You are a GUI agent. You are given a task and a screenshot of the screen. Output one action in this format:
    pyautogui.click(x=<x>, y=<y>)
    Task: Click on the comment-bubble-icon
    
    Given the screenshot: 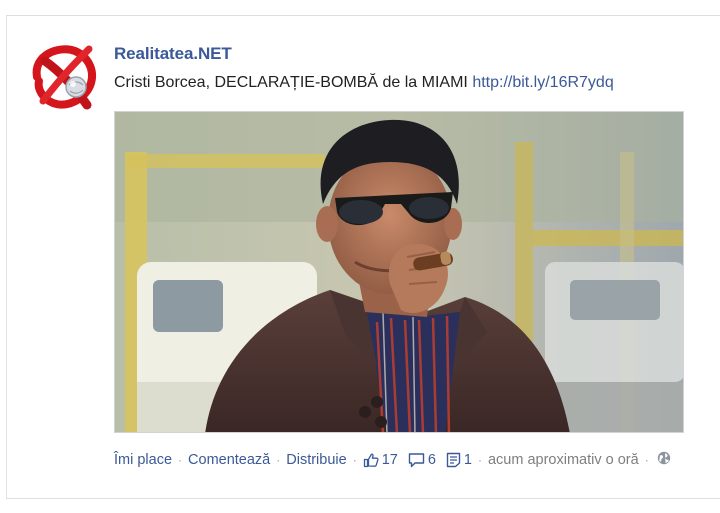 What is the action you would take?
    pyautogui.click(x=416, y=460)
    